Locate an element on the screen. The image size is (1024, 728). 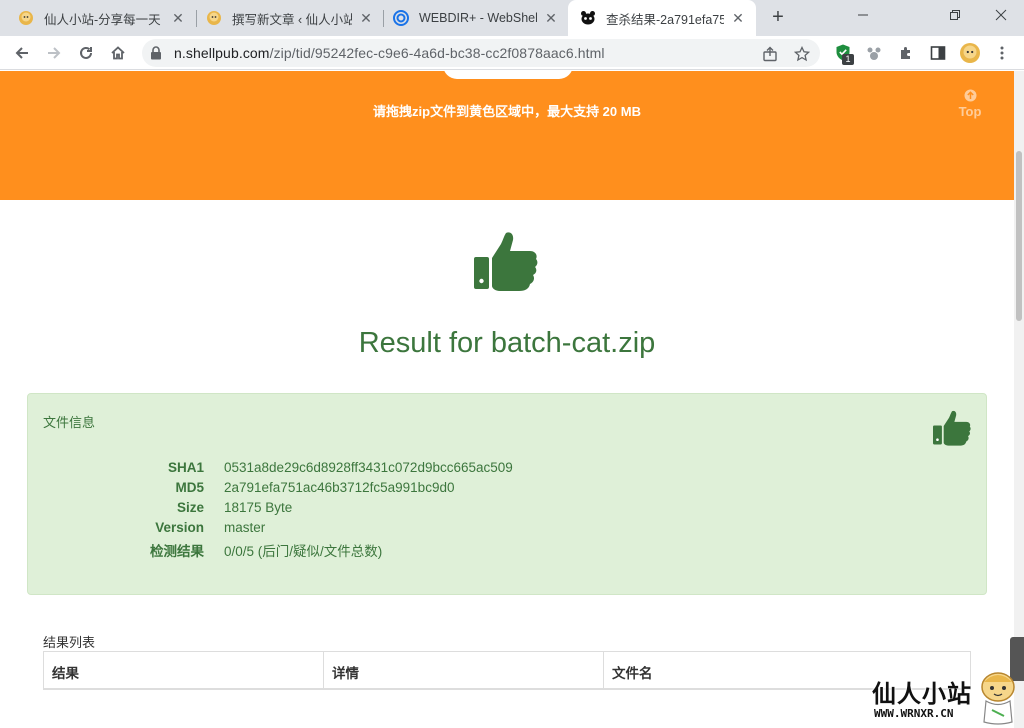
info-value: 2a791efa751ac46b3712fc5a991bc9d0 is located at coordinates (339, 487).